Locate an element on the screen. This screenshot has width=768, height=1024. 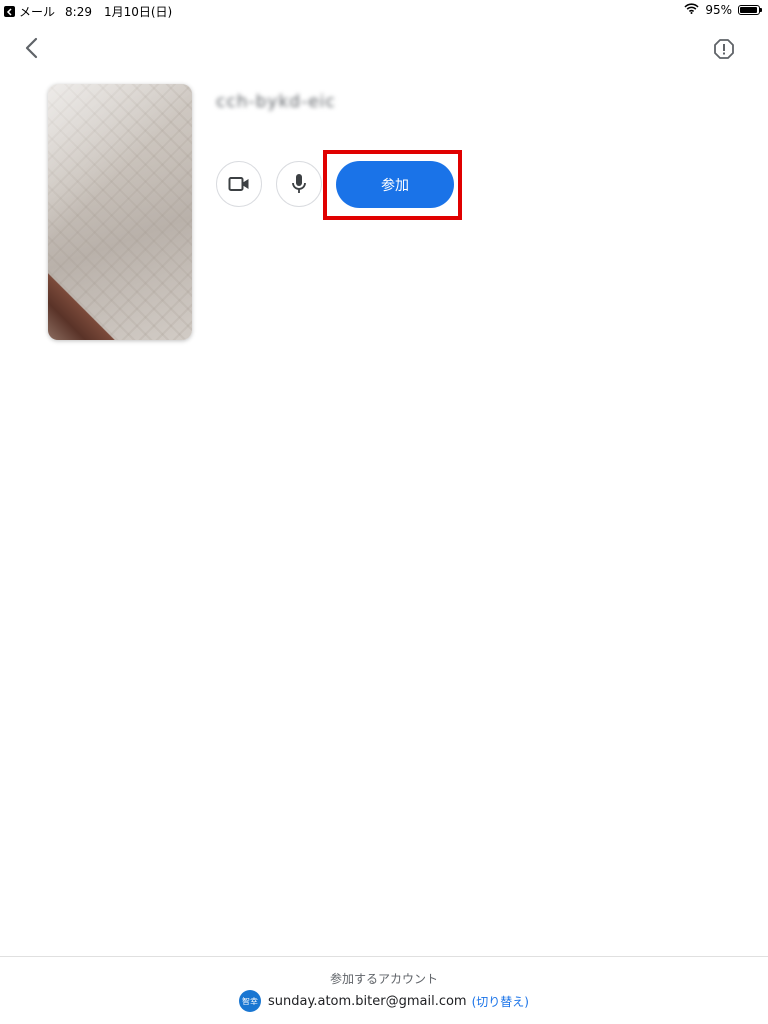
battery-fill is located at coordinates (749, 10).